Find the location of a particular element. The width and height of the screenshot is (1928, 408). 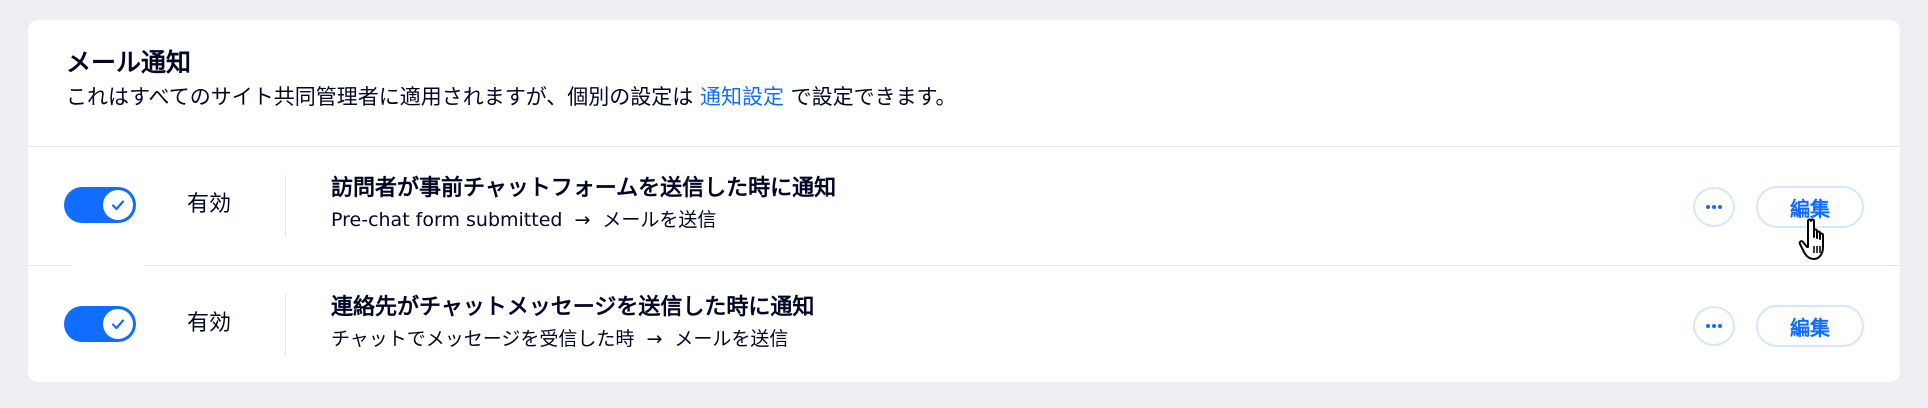

rule-description: チャットでメッセージを受信した時 → メールを送信 is located at coordinates (572, 339).